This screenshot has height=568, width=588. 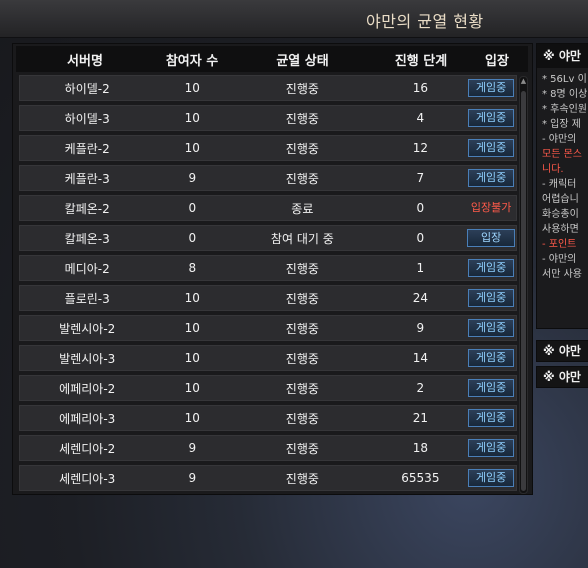 I want to click on info-section-1: ※ 야만, so click(x=562, y=351).